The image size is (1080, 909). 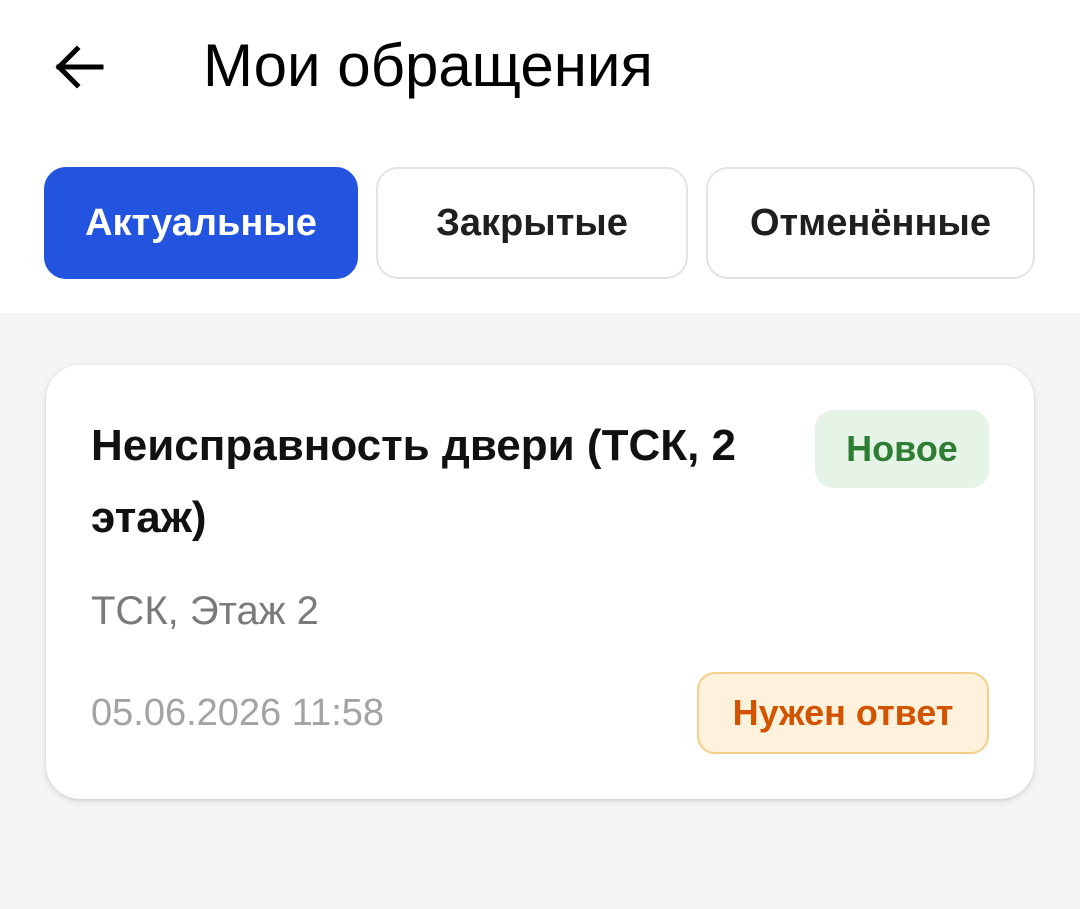 What do you see at coordinates (902, 449) in the screenshot?
I see `status-badge: Новое` at bounding box center [902, 449].